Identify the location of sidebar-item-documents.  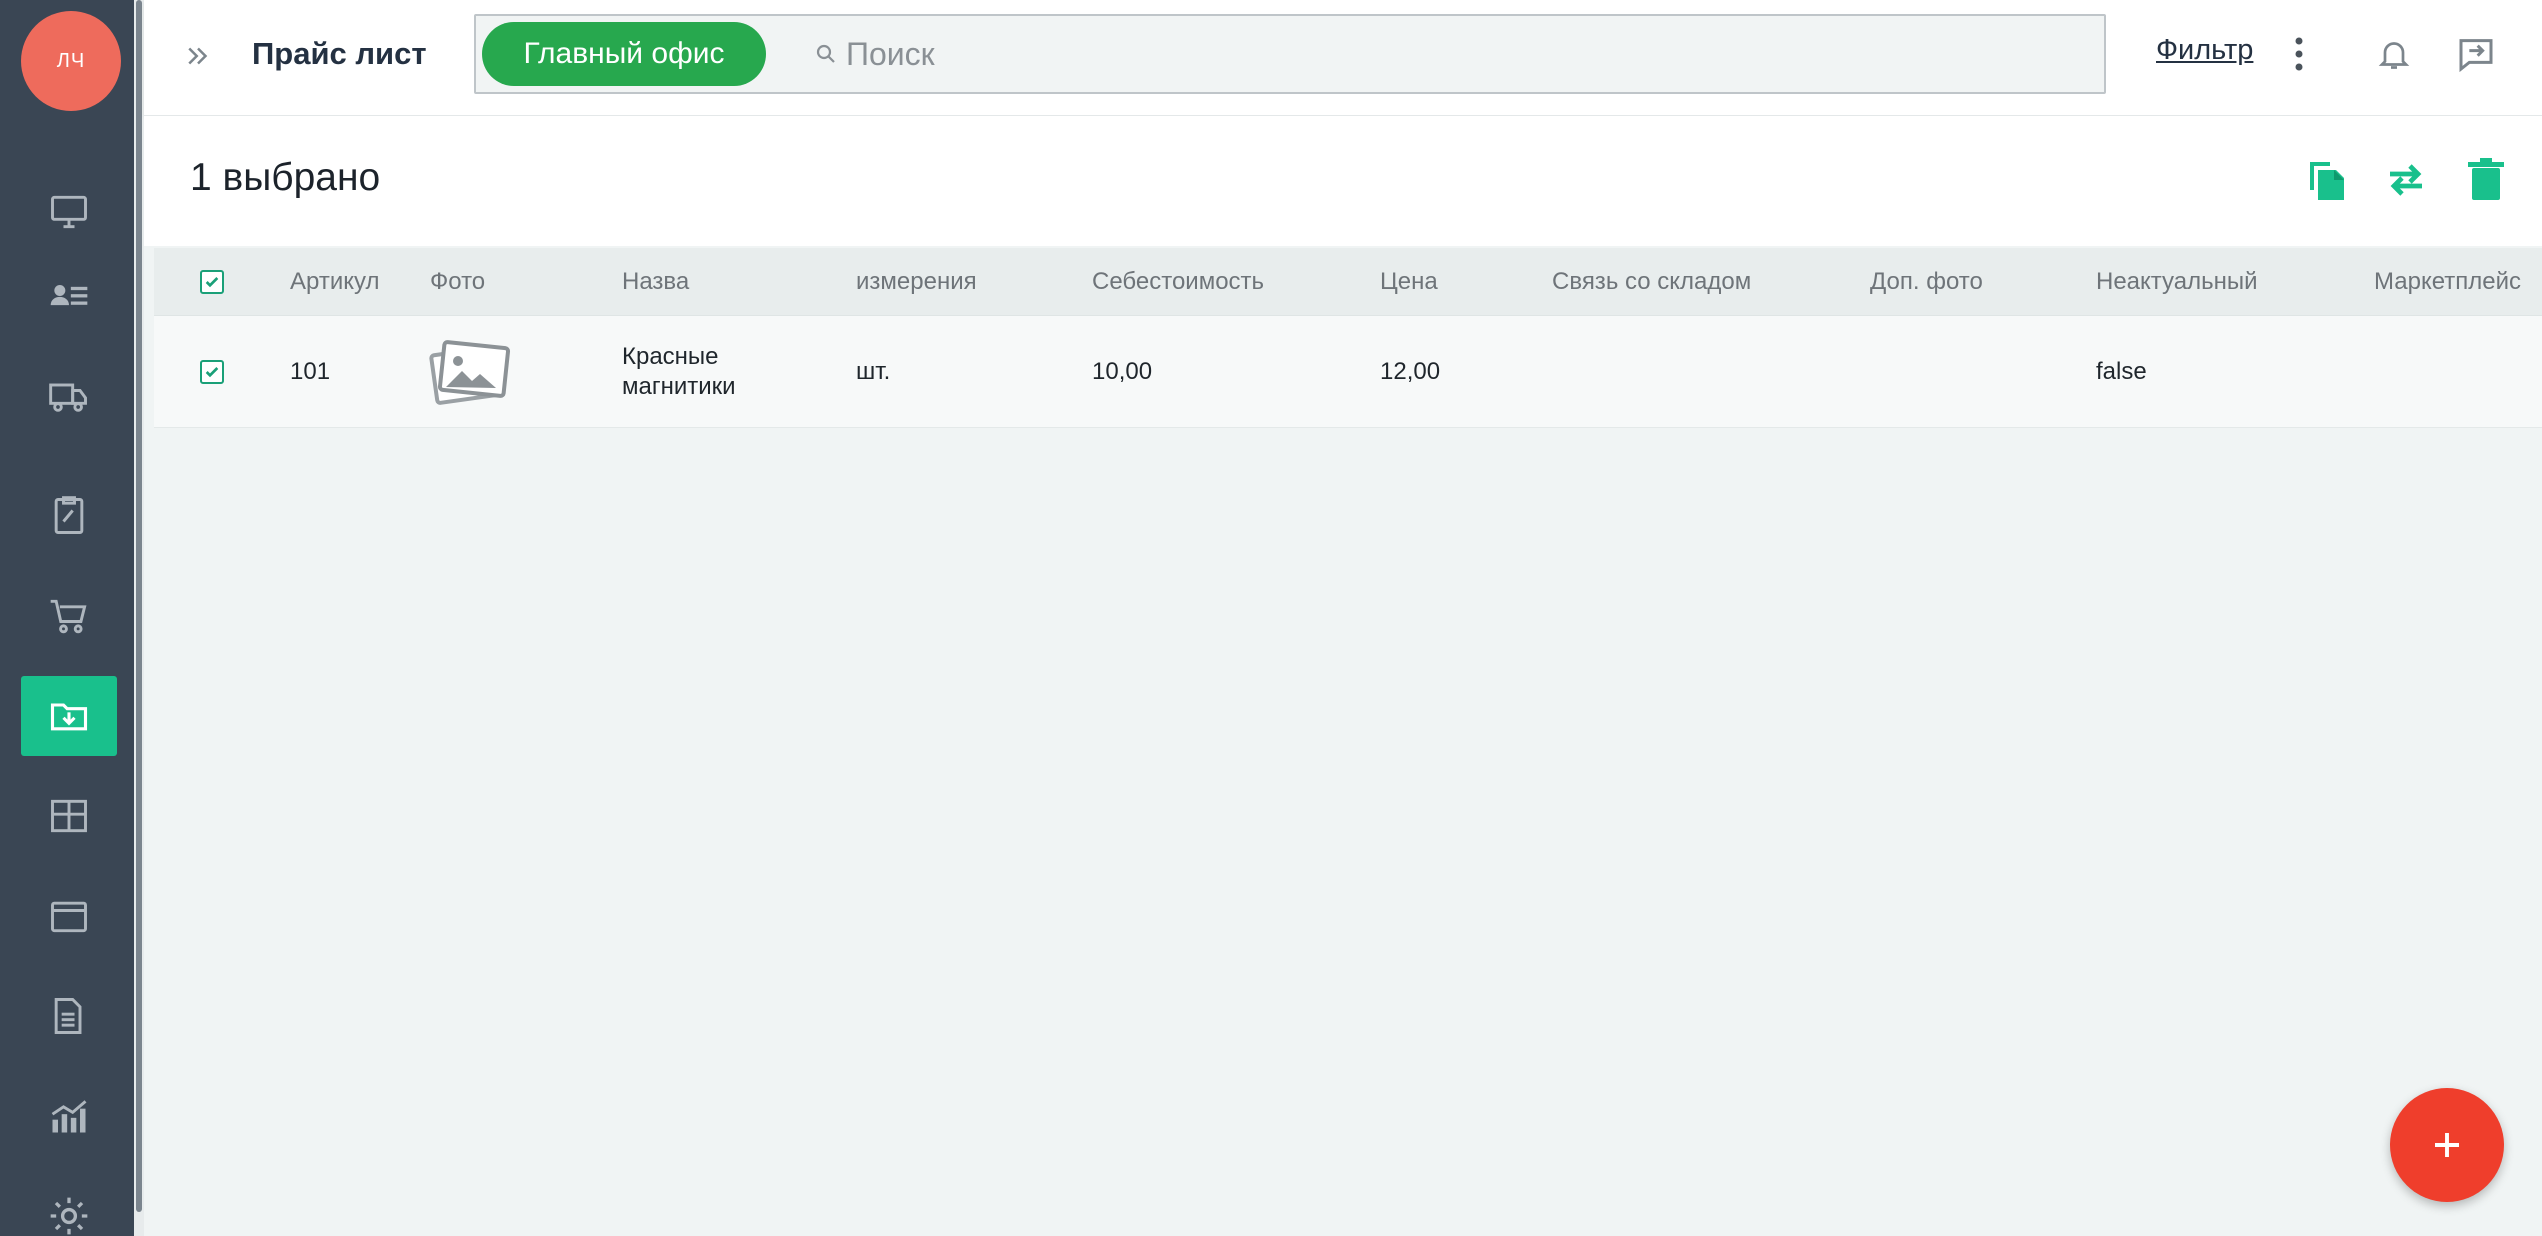
(69, 1016).